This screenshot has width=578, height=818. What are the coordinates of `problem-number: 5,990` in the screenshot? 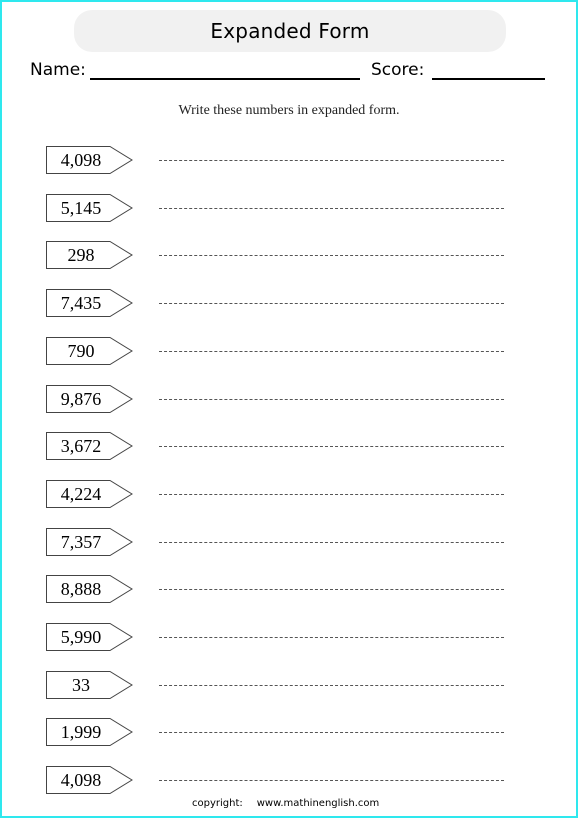 It's located at (81, 637).